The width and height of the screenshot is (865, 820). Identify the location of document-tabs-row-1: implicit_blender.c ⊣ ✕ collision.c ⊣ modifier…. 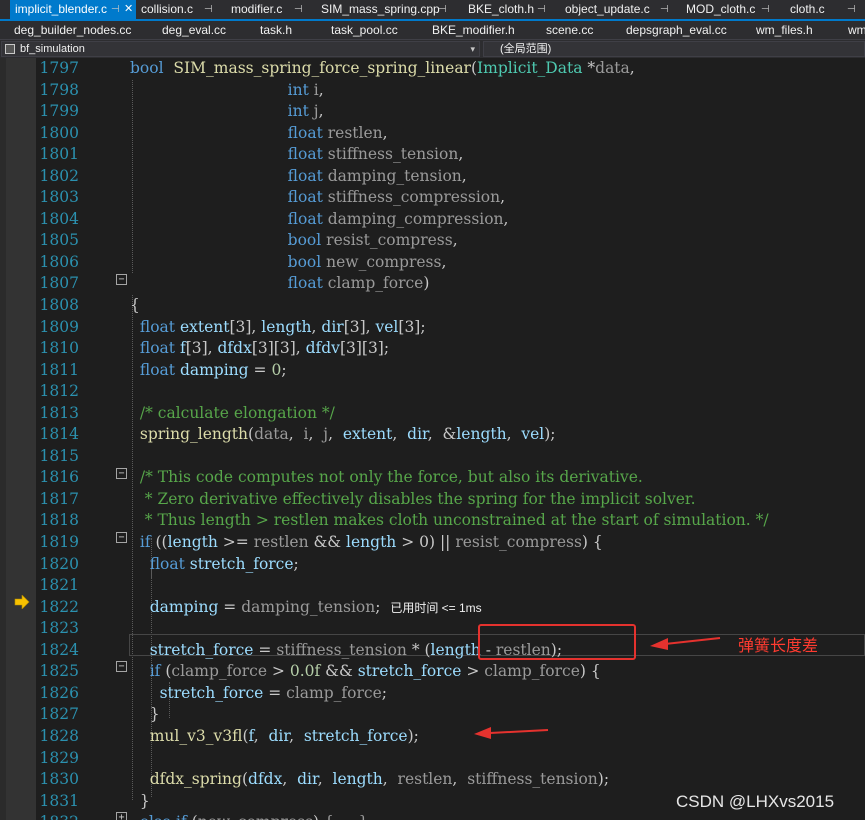
(432, 10).